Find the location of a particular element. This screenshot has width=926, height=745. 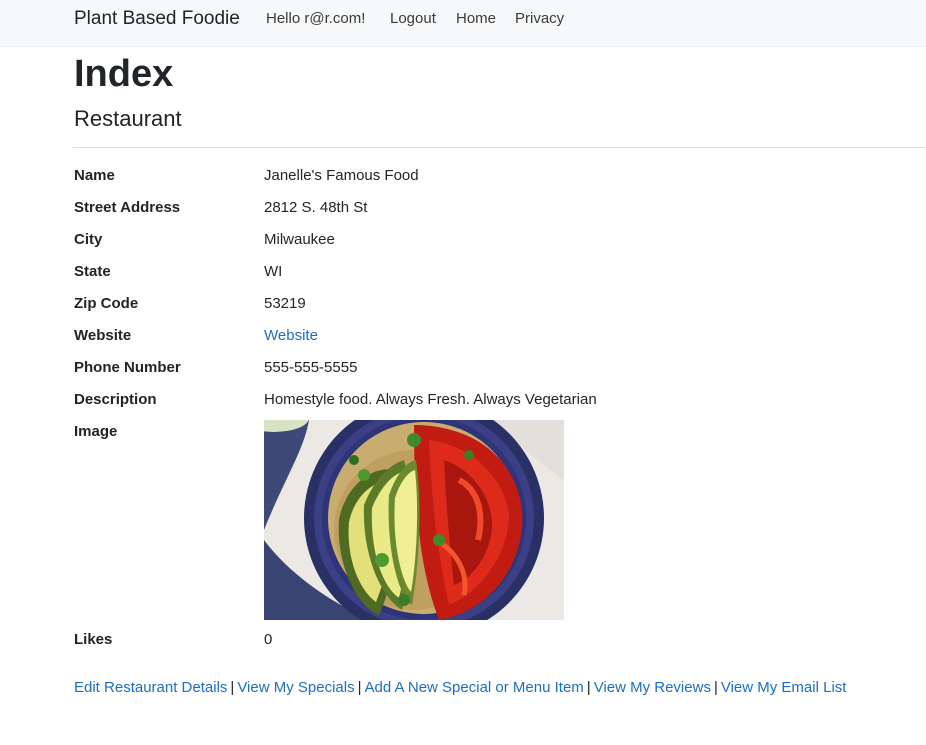

section-title: Restaurant is located at coordinates (128, 118).